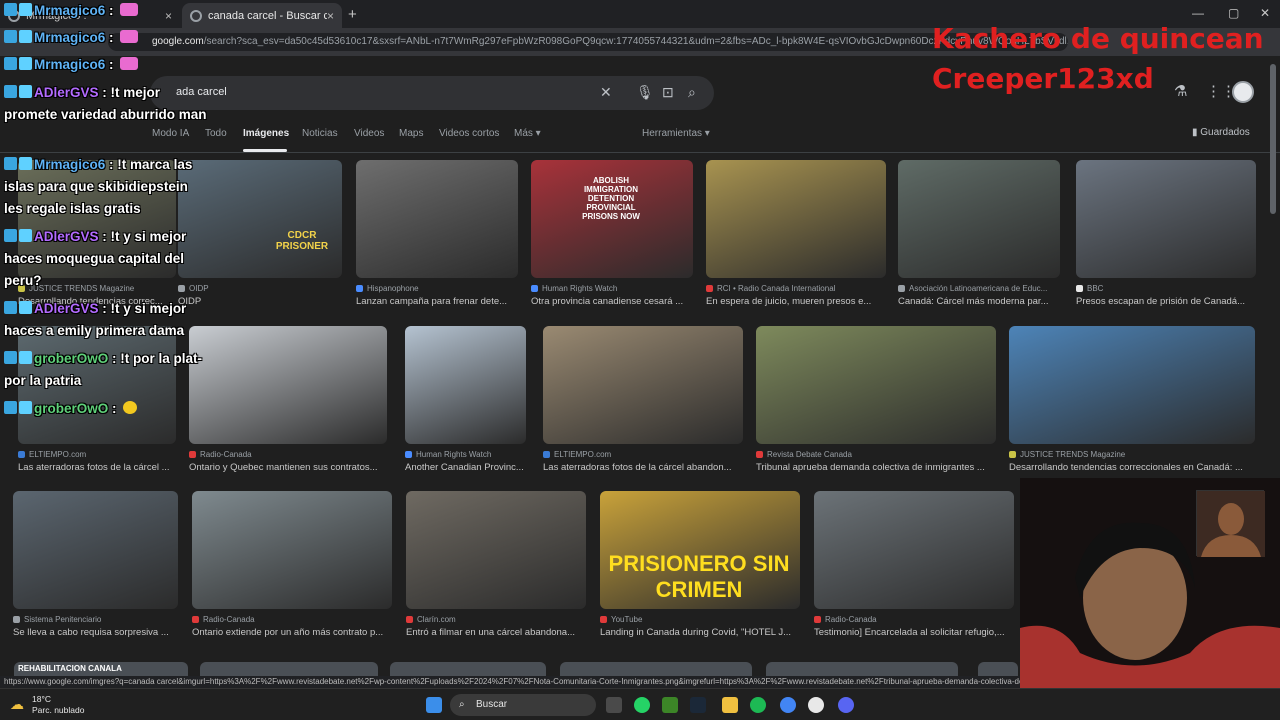 This screenshot has height=720, width=1280. Describe the element at coordinates (1221, 132) in the screenshot. I see `saved-button: ▮ Guardados` at that location.